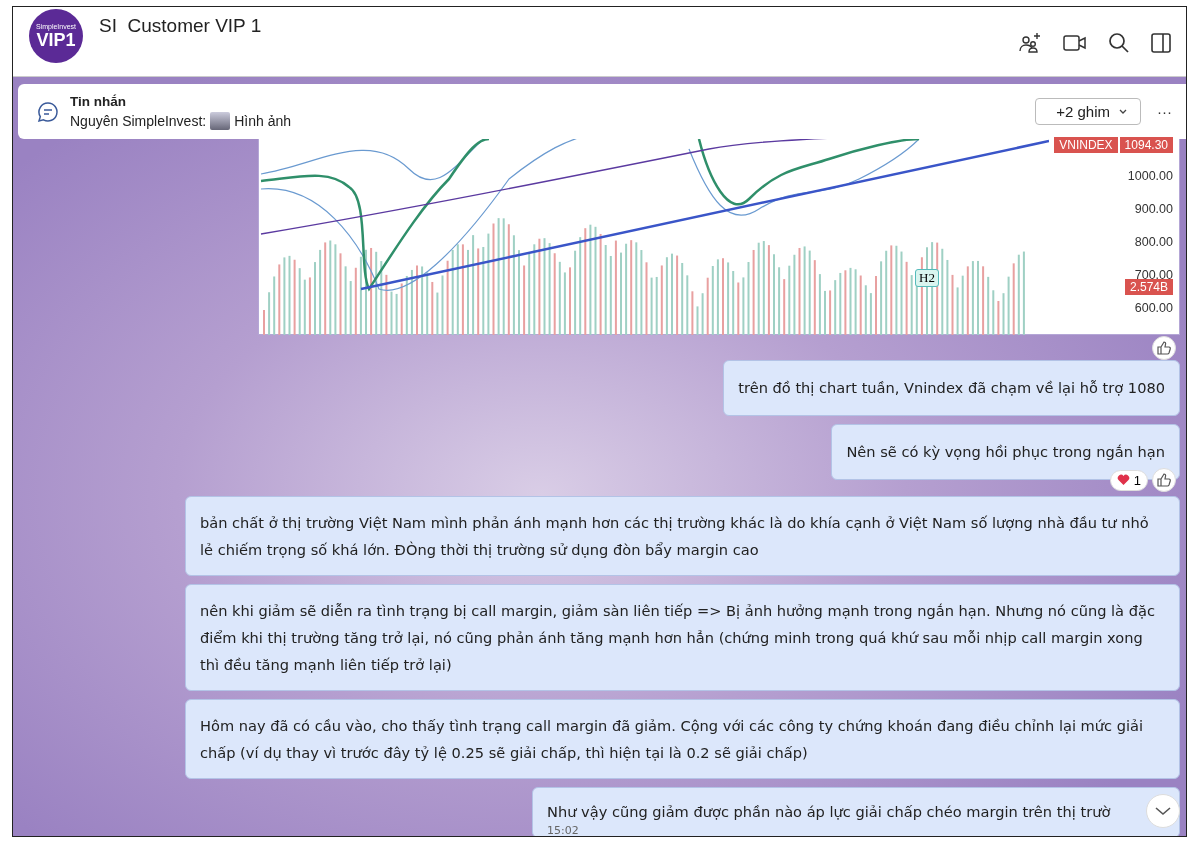 This screenshot has height=845, width=1200. What do you see at coordinates (1075, 43) in the screenshot?
I see `video-call-icon` at bounding box center [1075, 43].